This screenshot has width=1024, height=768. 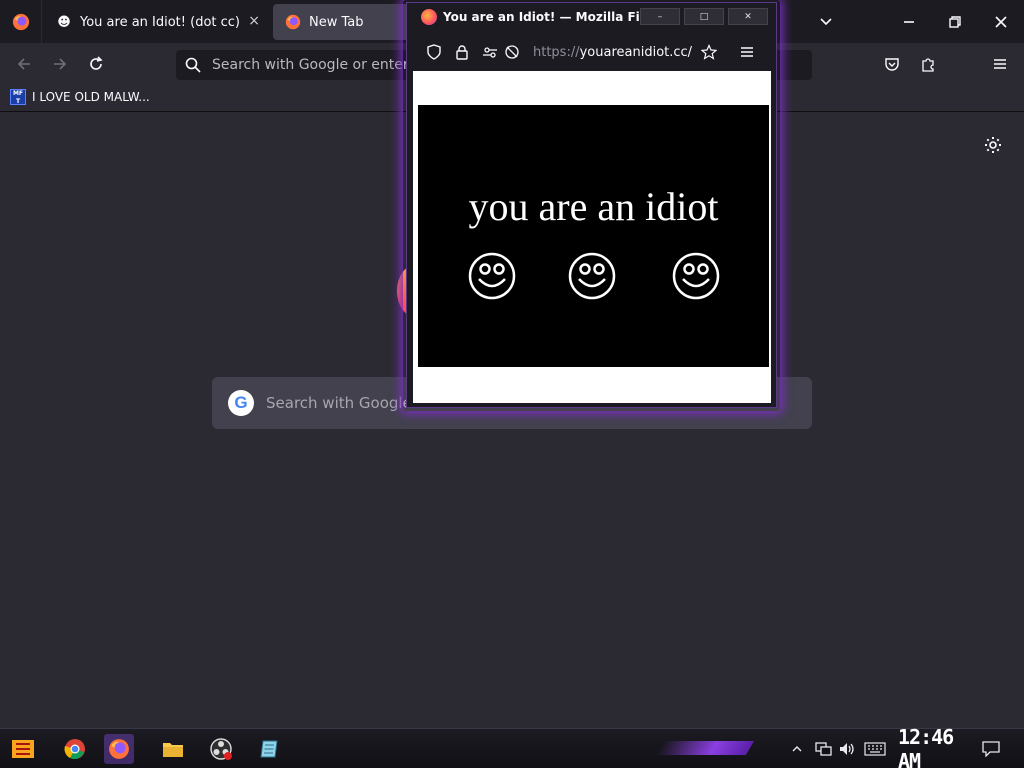 What do you see at coordinates (462, 52) in the screenshot?
I see `lock-icon` at bounding box center [462, 52].